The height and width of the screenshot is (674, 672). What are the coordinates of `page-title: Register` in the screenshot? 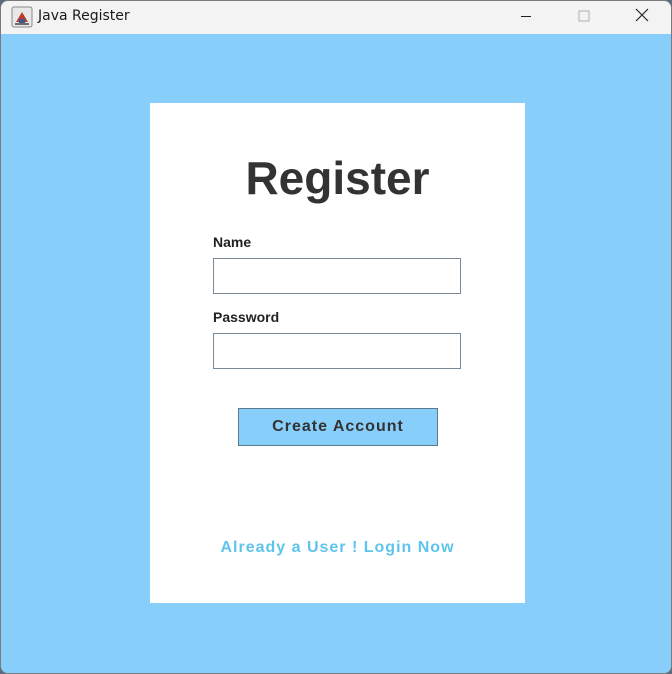 It's located at (337, 178).